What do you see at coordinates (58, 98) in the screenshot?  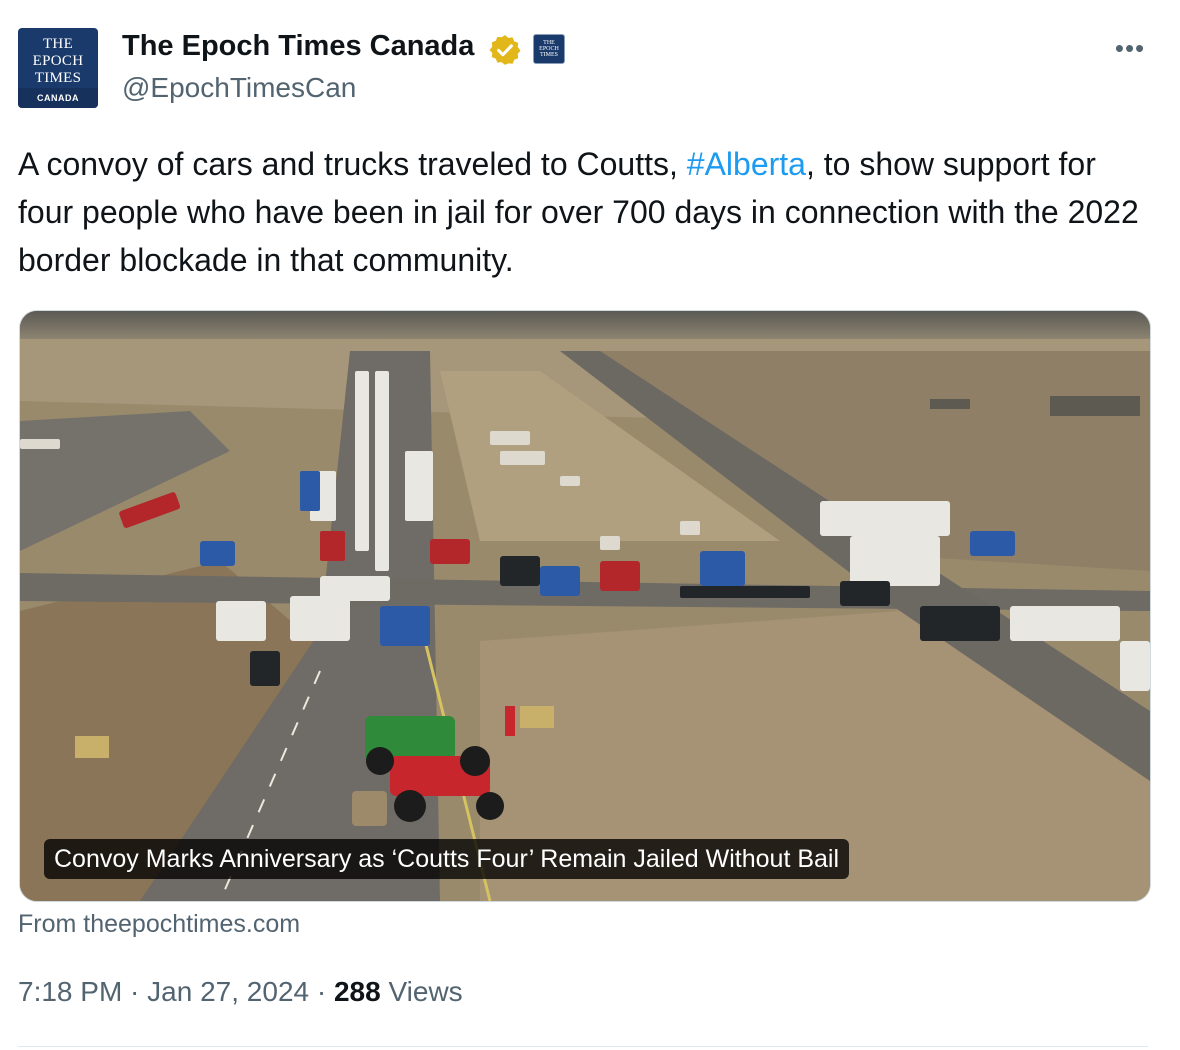 I see `avatar-logo-band: CANADA` at bounding box center [58, 98].